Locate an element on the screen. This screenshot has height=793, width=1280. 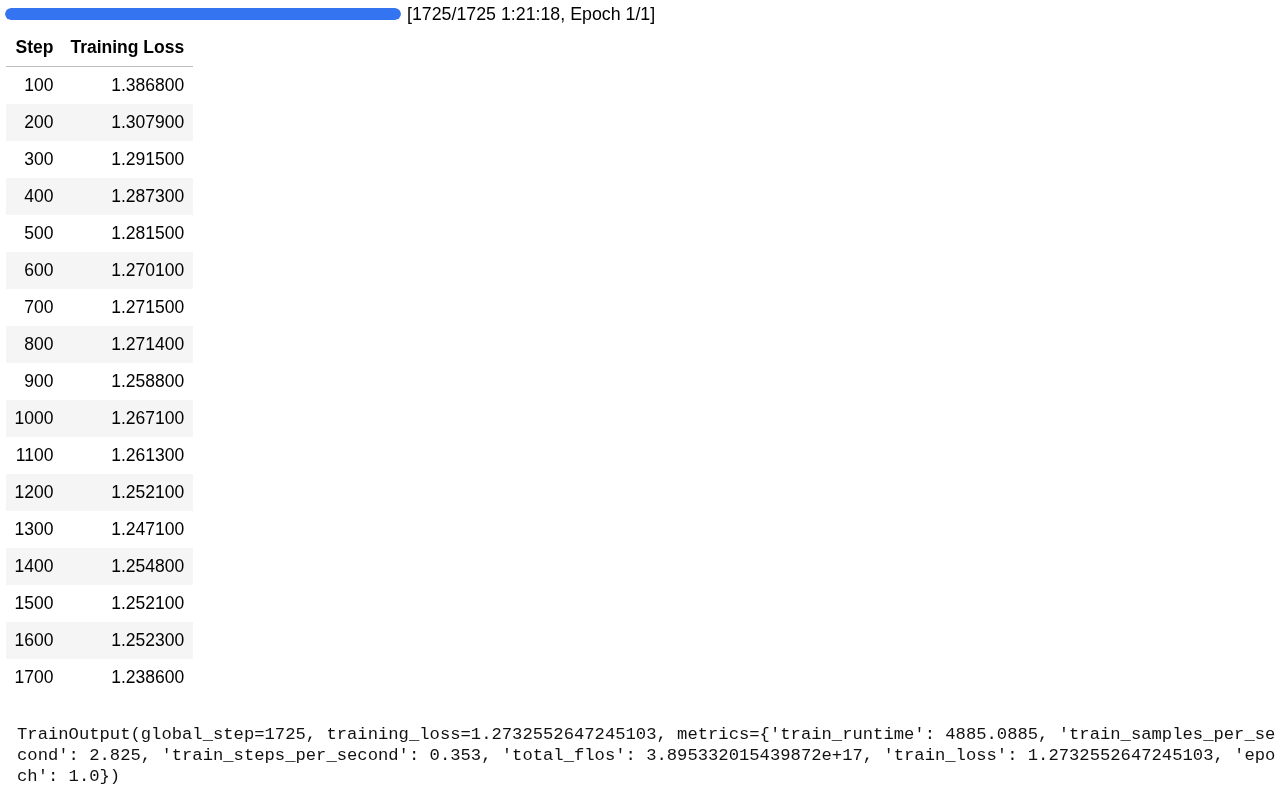
table-cell: 1.291500 is located at coordinates (127, 159).